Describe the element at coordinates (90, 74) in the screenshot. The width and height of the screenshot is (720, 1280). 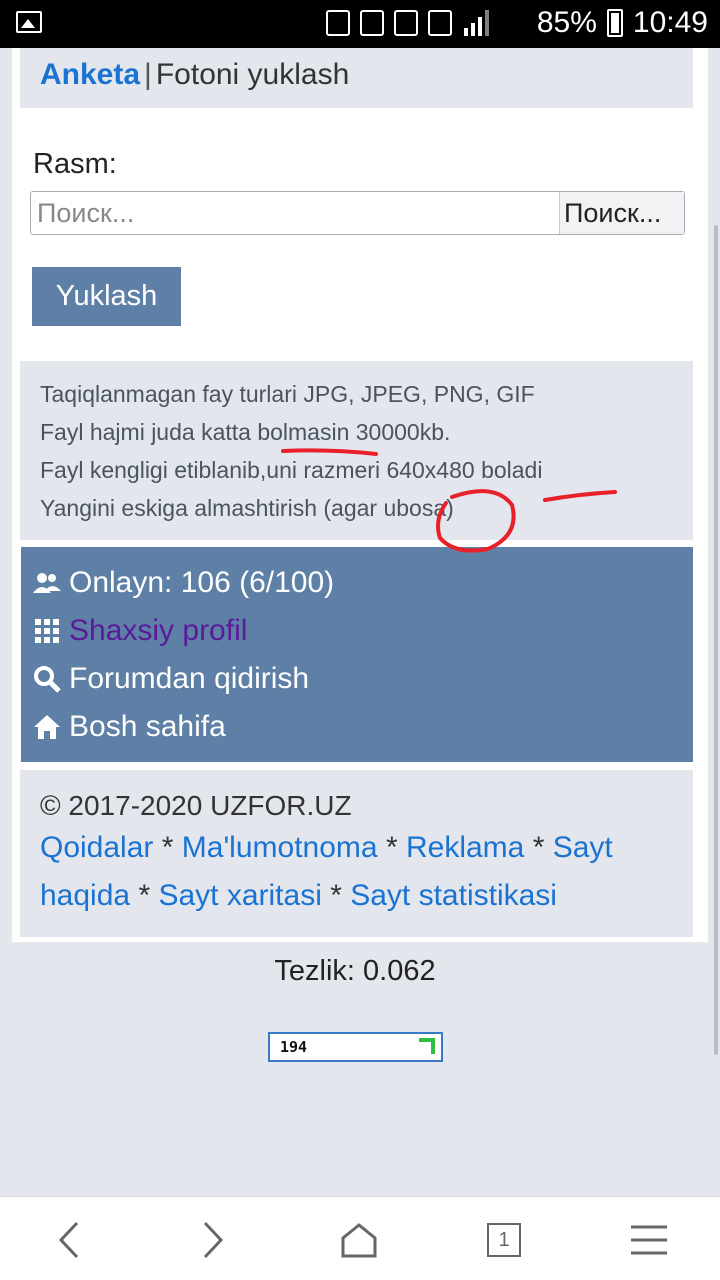
I see `anketa-link: Anketa` at that location.